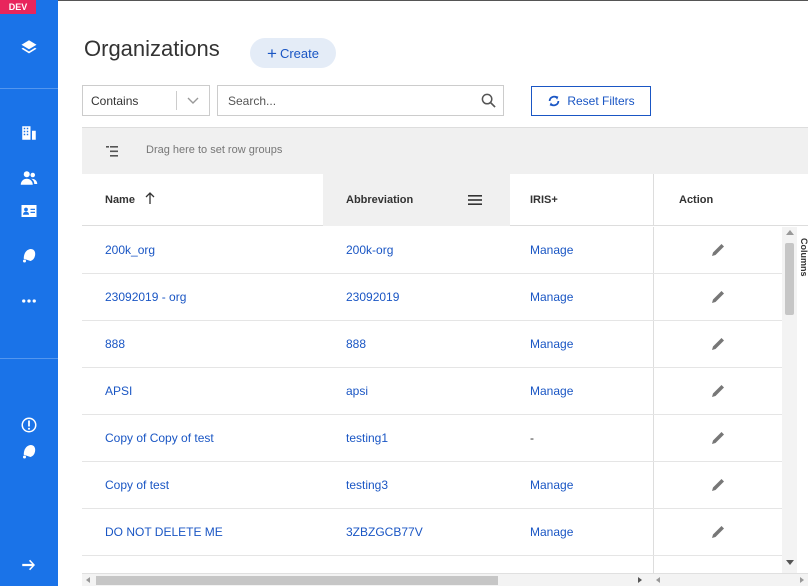 The width and height of the screenshot is (808, 586). What do you see at coordinates (29, 47) in the screenshot?
I see `layers-icon` at bounding box center [29, 47].